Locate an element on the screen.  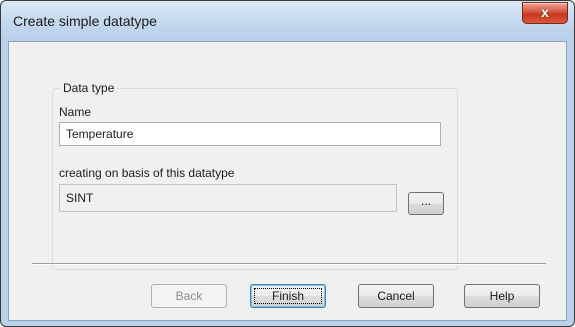
back-button: Back is located at coordinates (189, 296).